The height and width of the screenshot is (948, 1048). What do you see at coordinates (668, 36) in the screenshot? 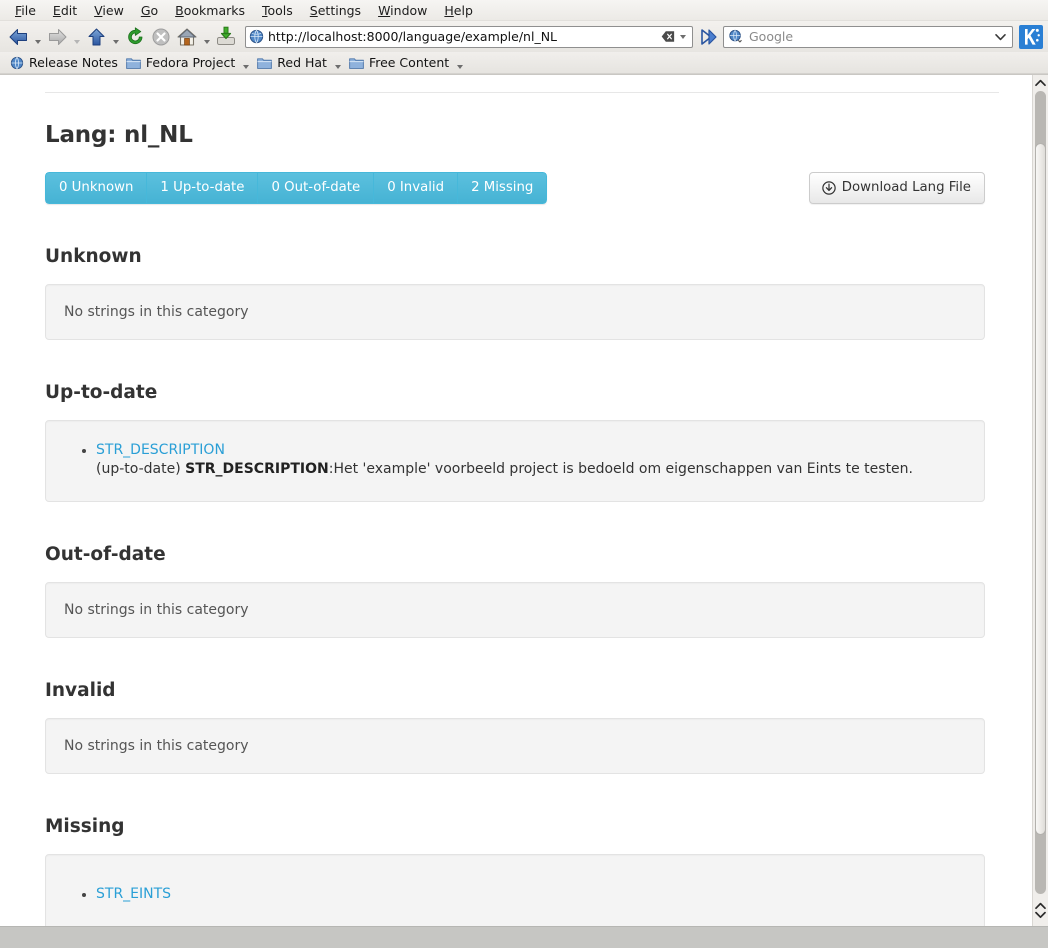
I see `clear-url-icon` at bounding box center [668, 36].